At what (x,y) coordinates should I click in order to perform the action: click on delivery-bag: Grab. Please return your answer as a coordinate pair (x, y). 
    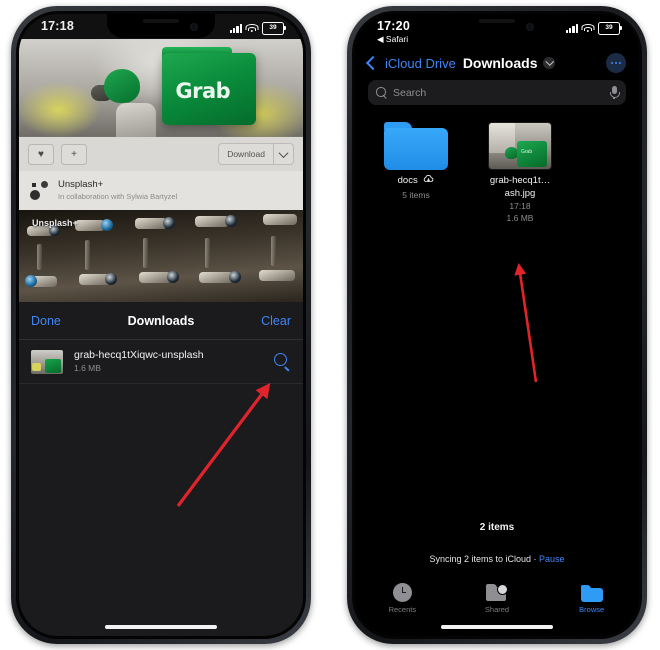
    Looking at the image, I should click on (209, 89).